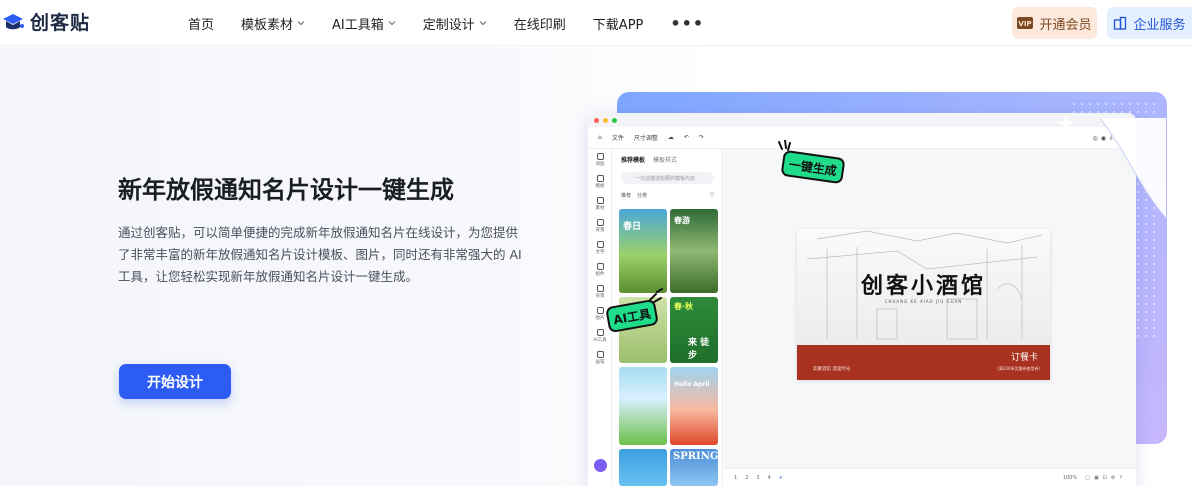  Describe the element at coordinates (600, 266) in the screenshot. I see `component-icon` at that location.